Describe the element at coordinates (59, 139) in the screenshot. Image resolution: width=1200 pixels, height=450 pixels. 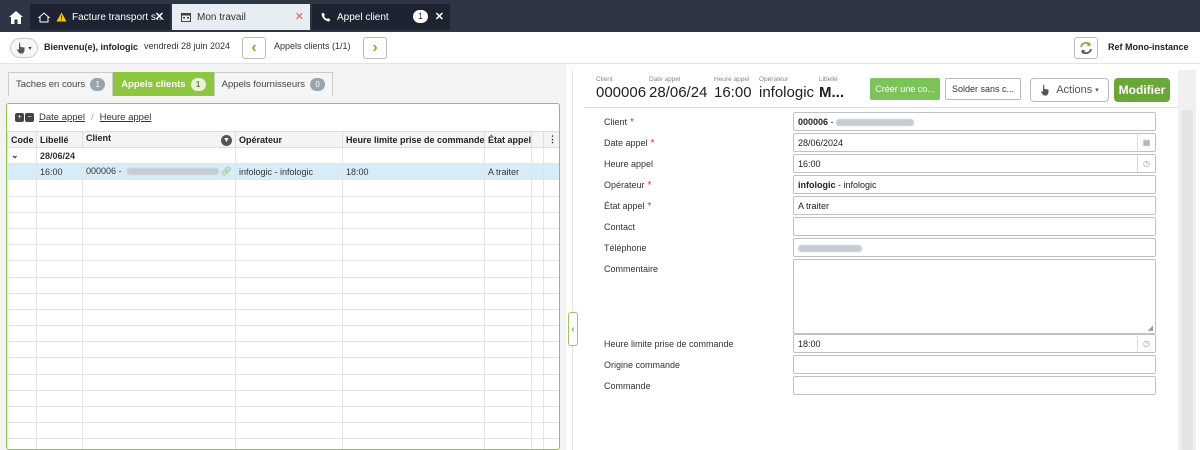
I see `column-header-libelle: Libellé` at that location.